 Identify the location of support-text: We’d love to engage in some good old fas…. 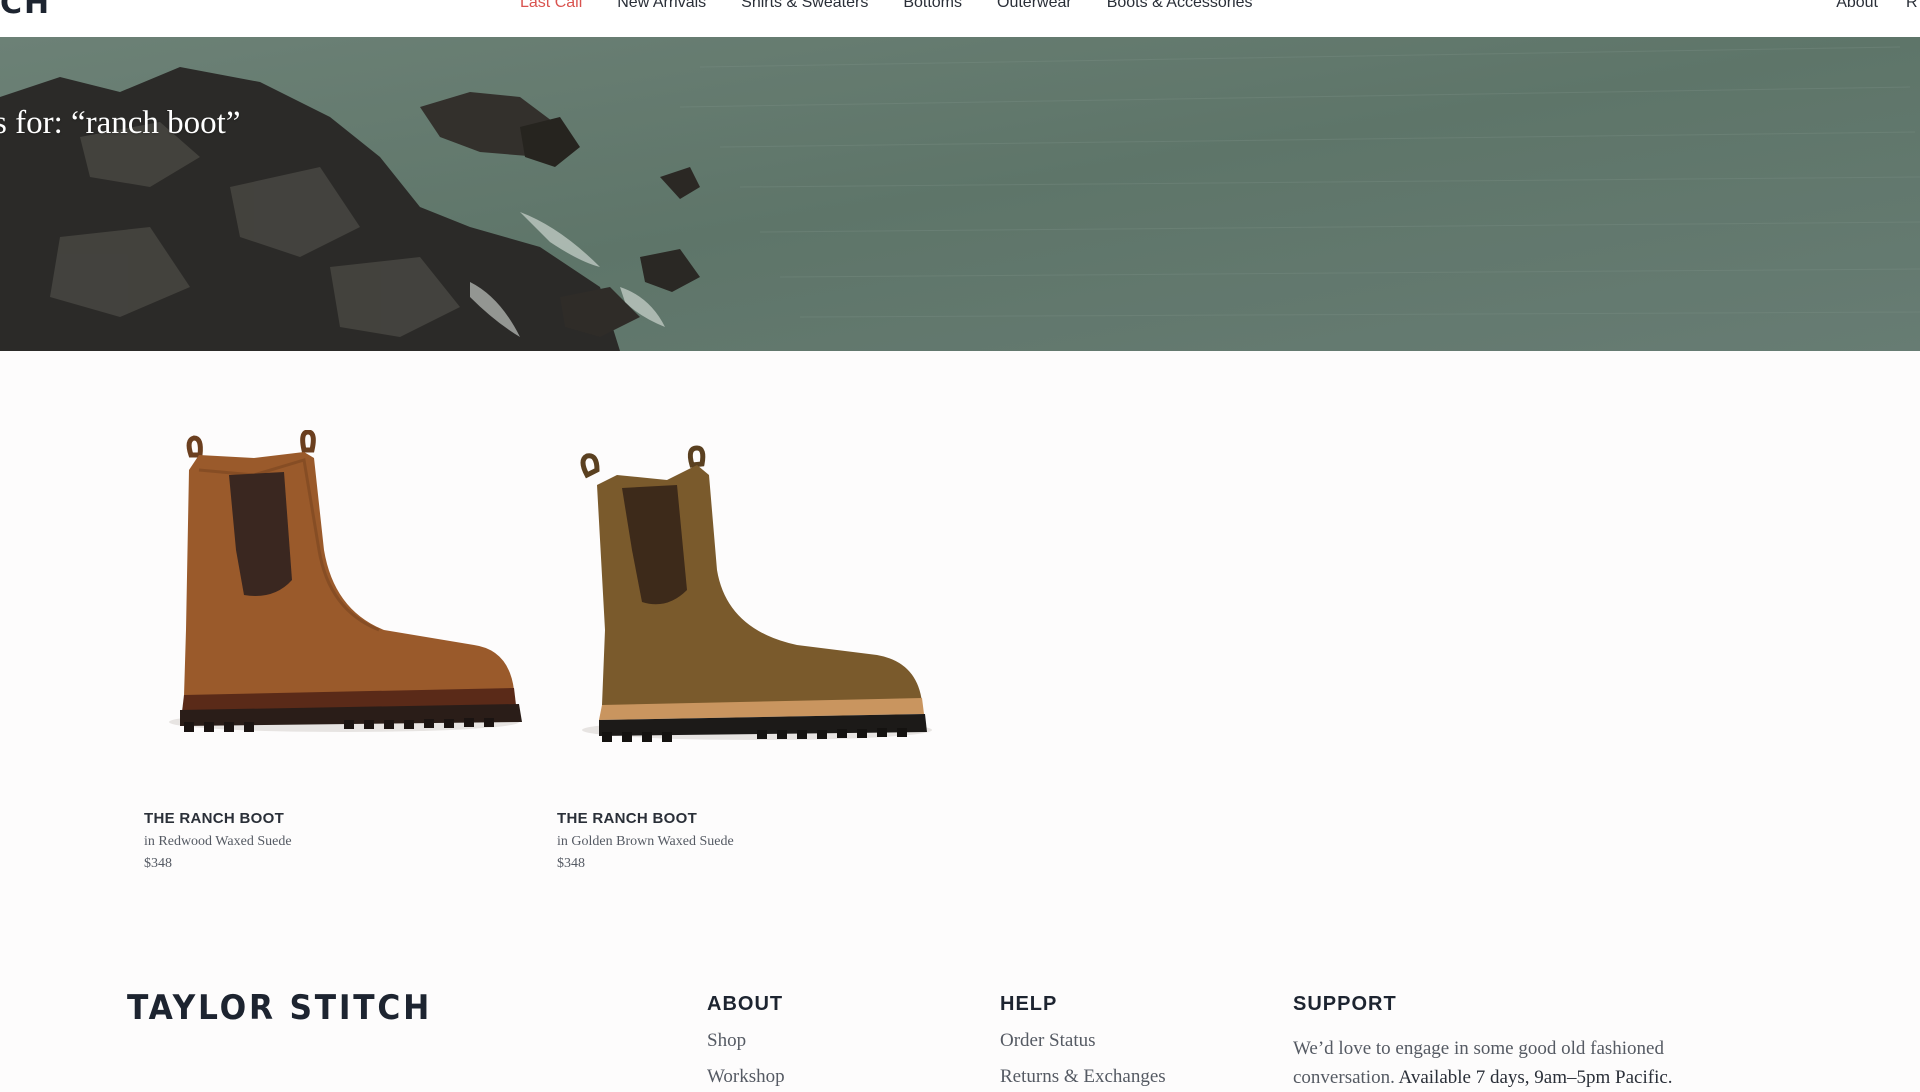
(1503, 1063).